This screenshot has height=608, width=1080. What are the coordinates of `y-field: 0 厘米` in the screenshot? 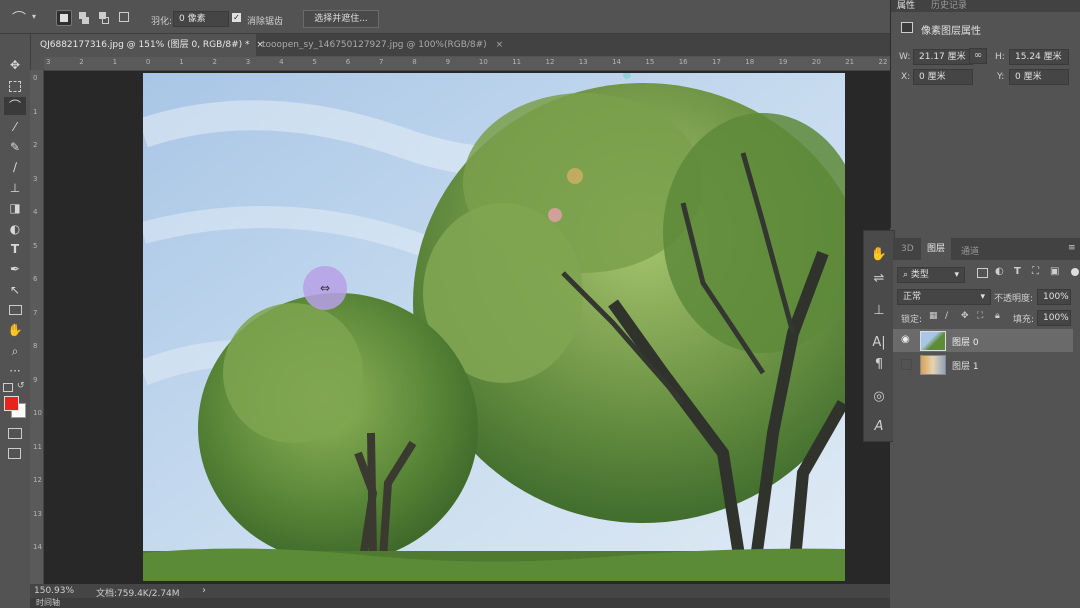 It's located at (1039, 77).